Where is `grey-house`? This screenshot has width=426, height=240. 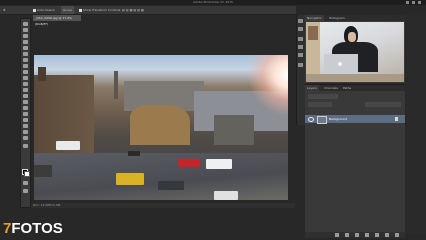 grey-house is located at coordinates (234, 130).